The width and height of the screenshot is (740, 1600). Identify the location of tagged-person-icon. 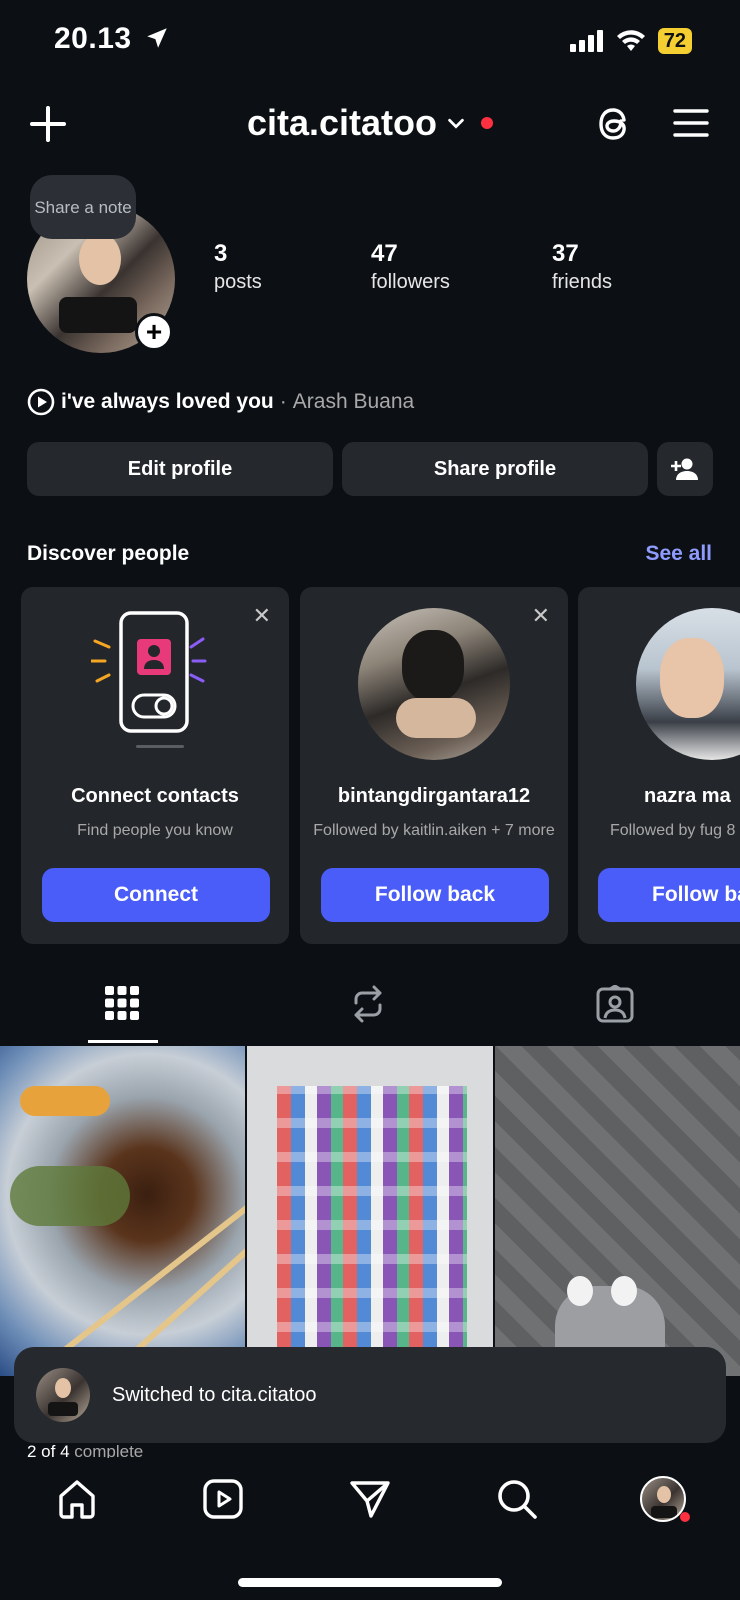
(615, 1003).